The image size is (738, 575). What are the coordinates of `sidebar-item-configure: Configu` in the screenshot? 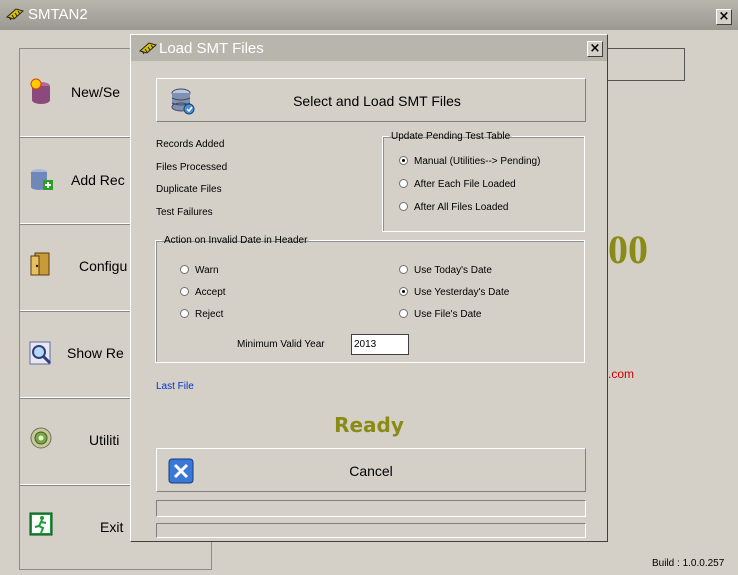 It's located at (80, 267).